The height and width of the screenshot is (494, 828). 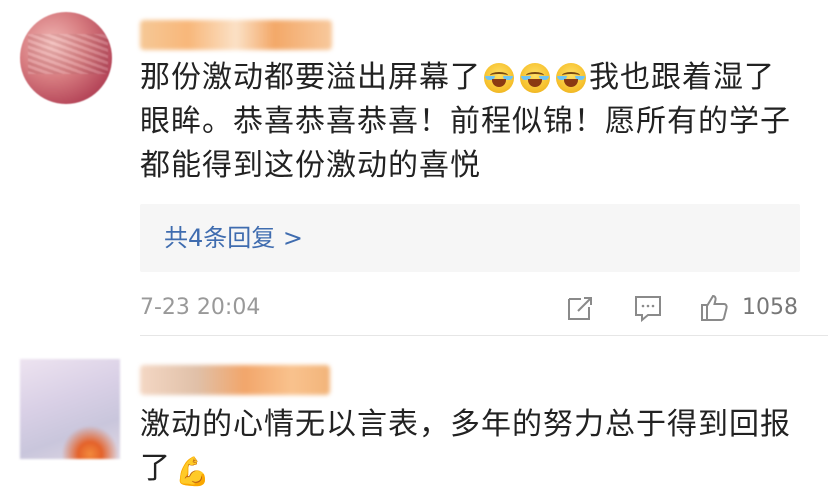 I want to click on comment-text-line-1: 那份激动都要溢出屏幕了 我也跟着湿了, so click(x=475, y=78).